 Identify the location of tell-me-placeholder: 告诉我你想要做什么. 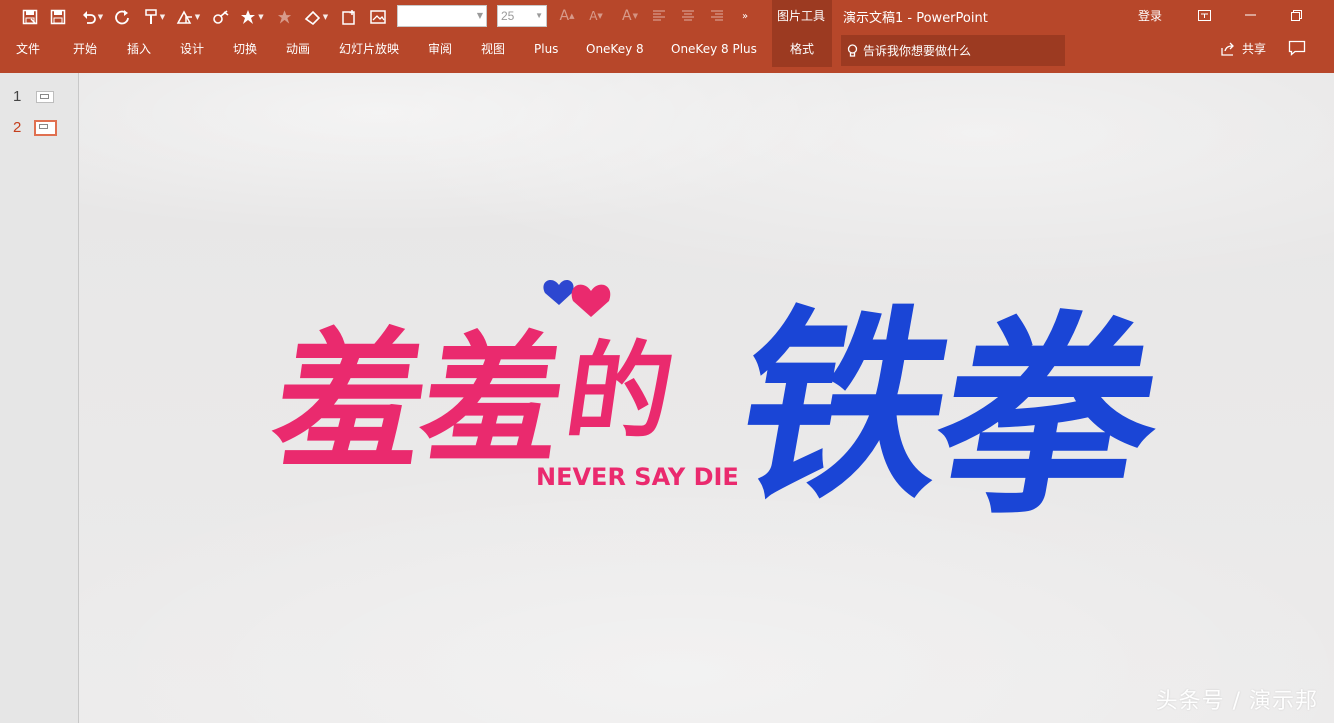
(917, 51).